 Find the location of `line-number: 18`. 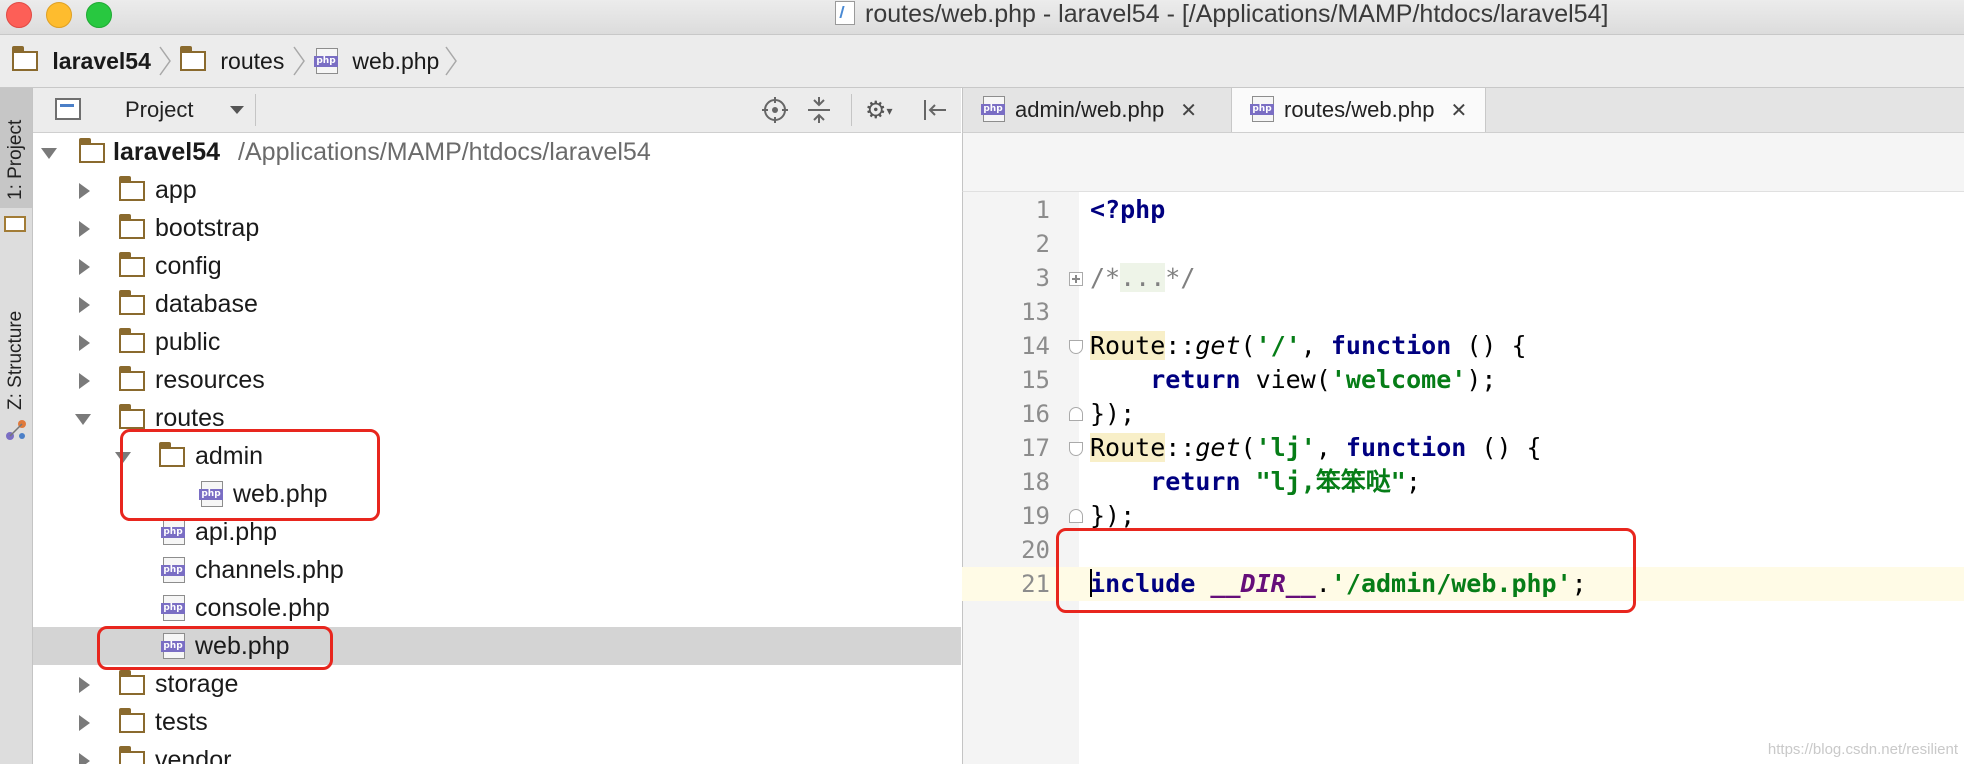

line-number: 18 is located at coordinates (1035, 482).